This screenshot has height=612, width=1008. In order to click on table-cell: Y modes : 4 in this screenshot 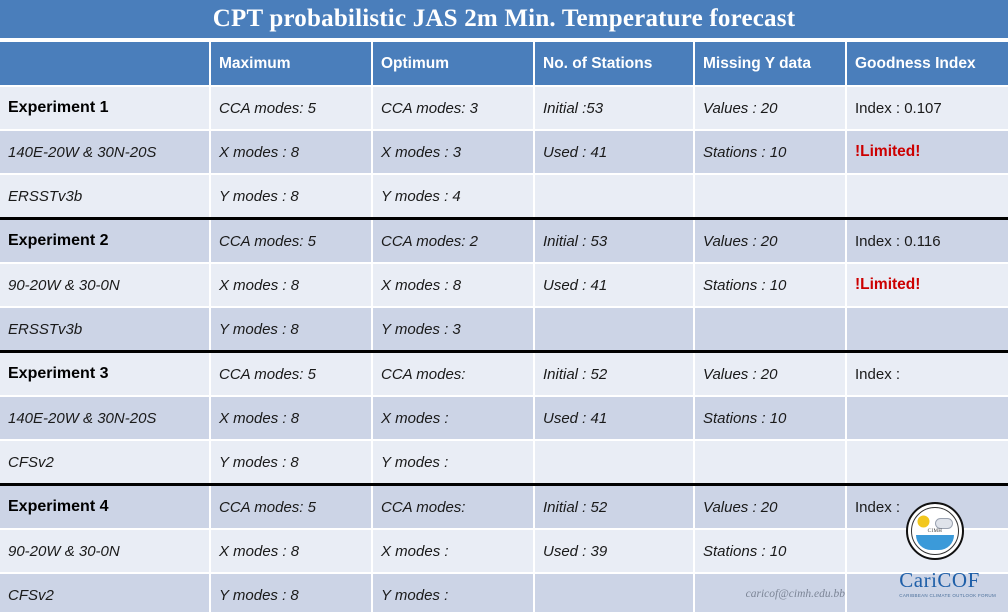, I will do `click(453, 197)`.